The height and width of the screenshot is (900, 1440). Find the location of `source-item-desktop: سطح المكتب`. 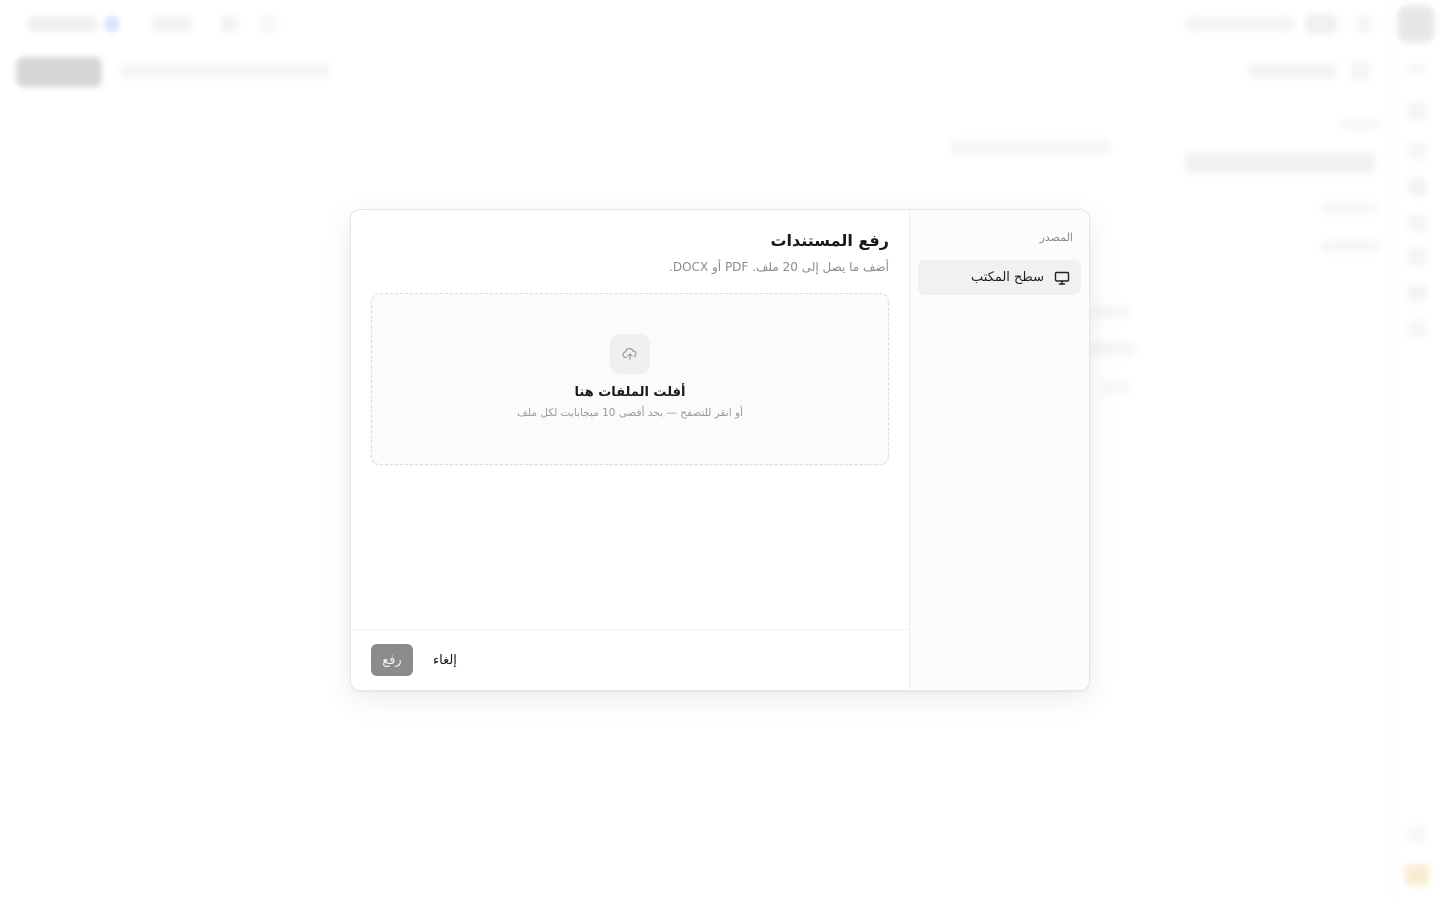

source-item-desktop: سطح المكتب is located at coordinates (999, 277).